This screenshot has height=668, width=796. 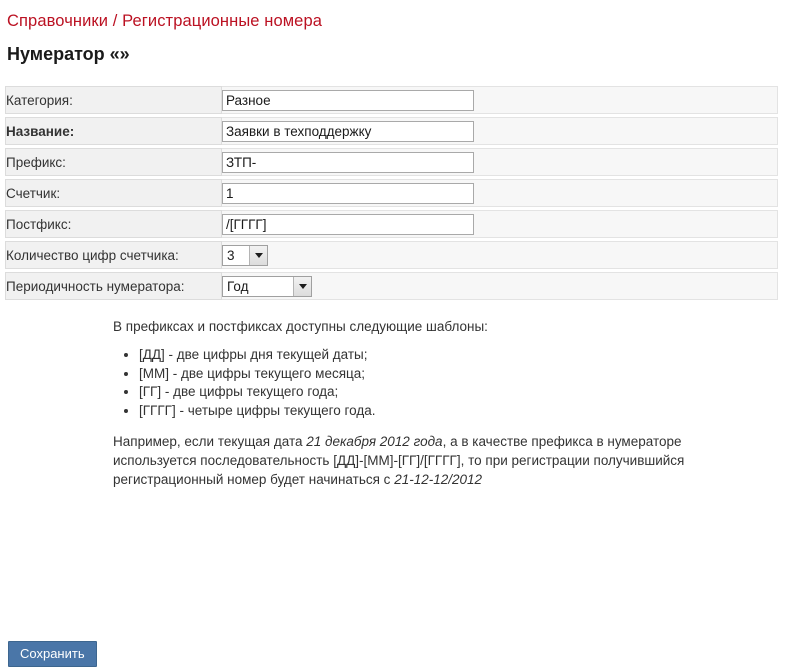 I want to click on postfix-input, so click(x=348, y=224).